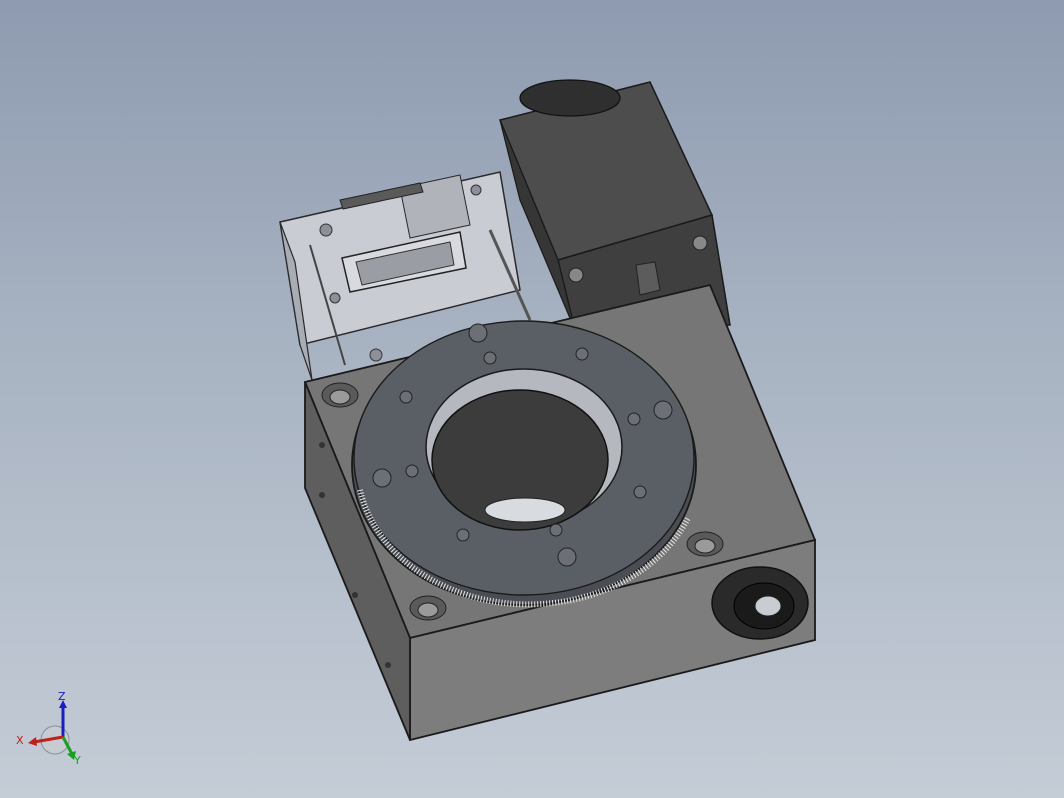  I want to click on rotary-ring, so click(524, 464).